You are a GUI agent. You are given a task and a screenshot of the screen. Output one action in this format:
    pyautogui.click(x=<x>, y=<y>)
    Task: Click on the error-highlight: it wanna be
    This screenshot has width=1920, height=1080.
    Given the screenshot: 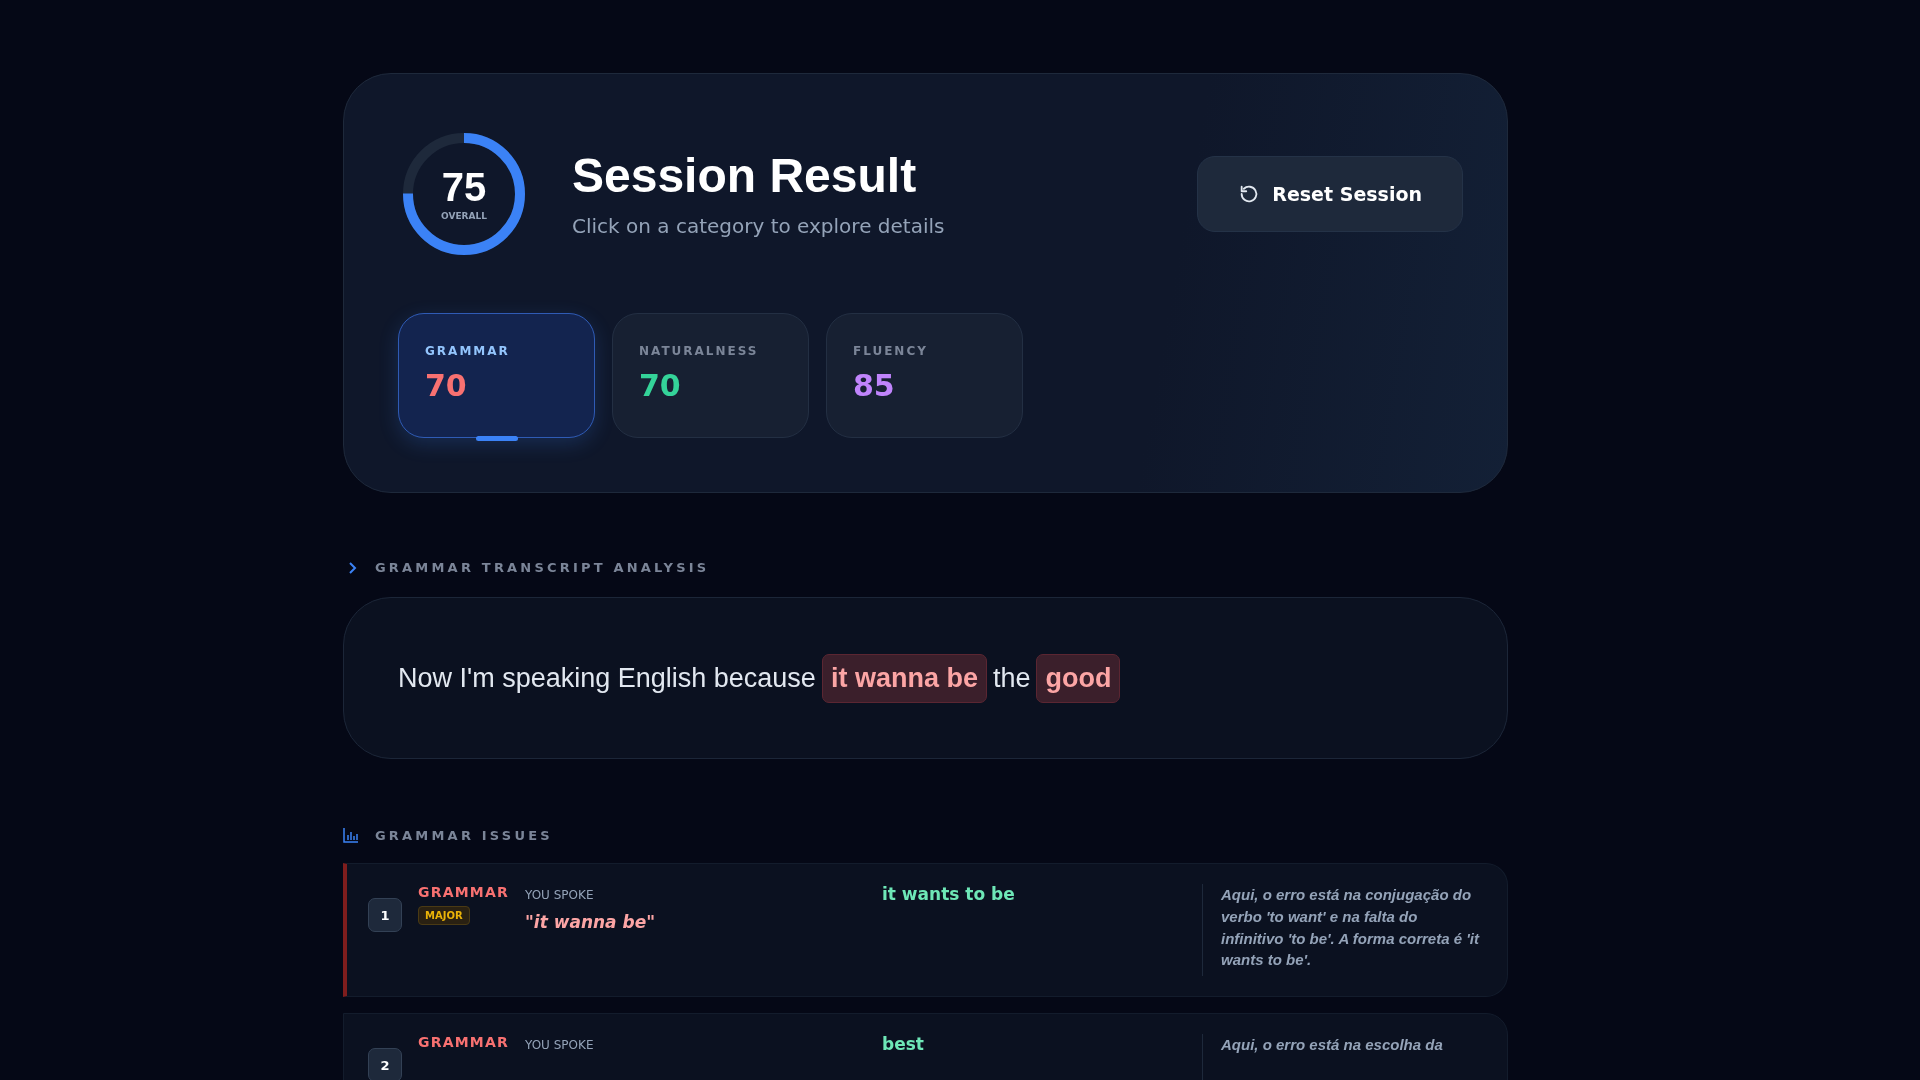 What is the action you would take?
    pyautogui.click(x=904, y=678)
    